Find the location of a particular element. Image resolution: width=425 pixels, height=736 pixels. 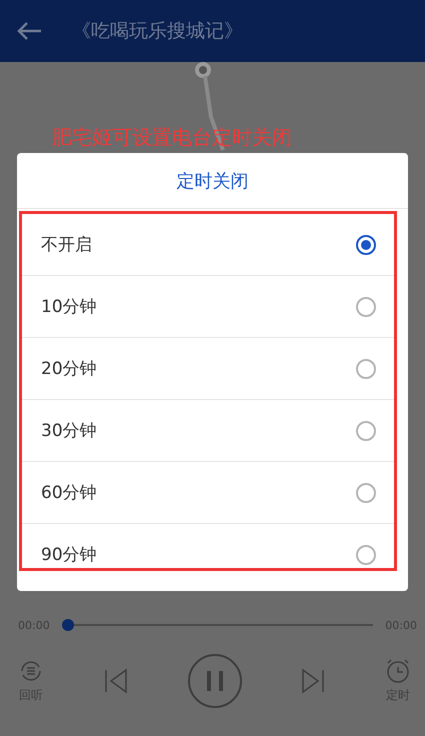

pause-button is located at coordinates (215, 681).